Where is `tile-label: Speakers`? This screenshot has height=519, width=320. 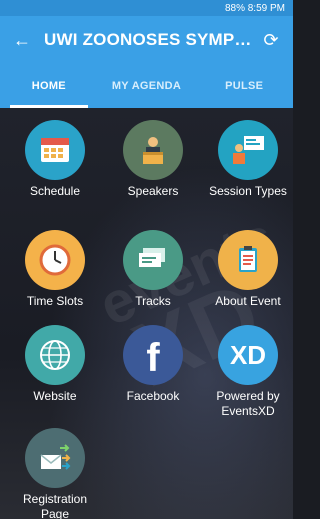 tile-label: Speakers is located at coordinates (153, 191).